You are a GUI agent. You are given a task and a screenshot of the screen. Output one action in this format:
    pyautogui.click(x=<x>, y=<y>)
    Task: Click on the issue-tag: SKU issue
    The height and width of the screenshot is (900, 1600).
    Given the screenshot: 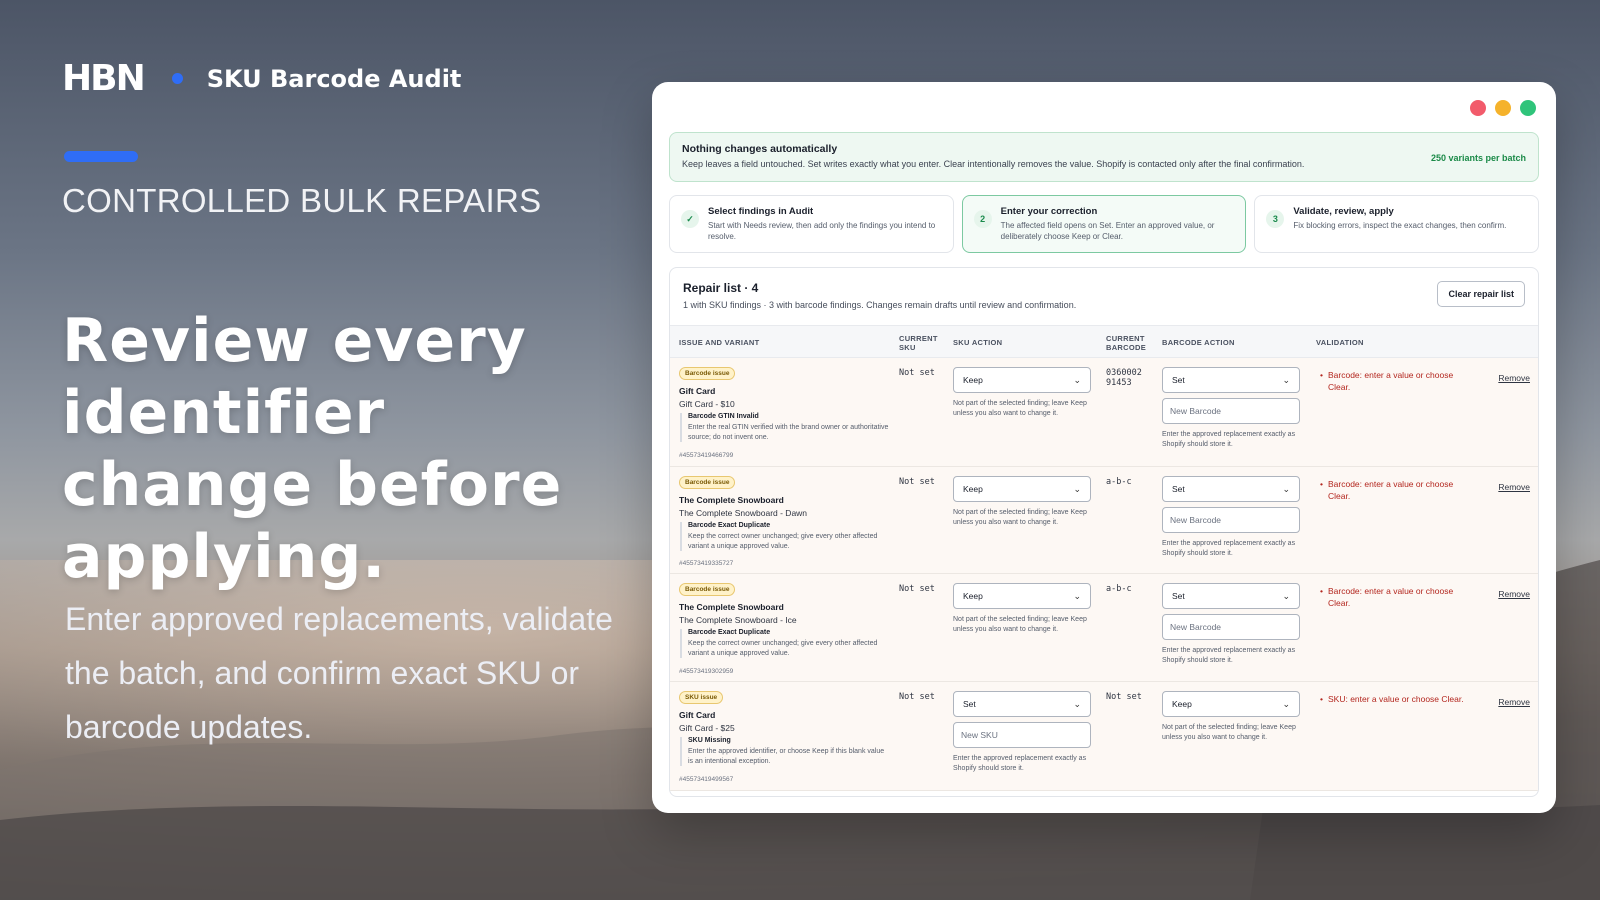 What is the action you would take?
    pyautogui.click(x=701, y=697)
    